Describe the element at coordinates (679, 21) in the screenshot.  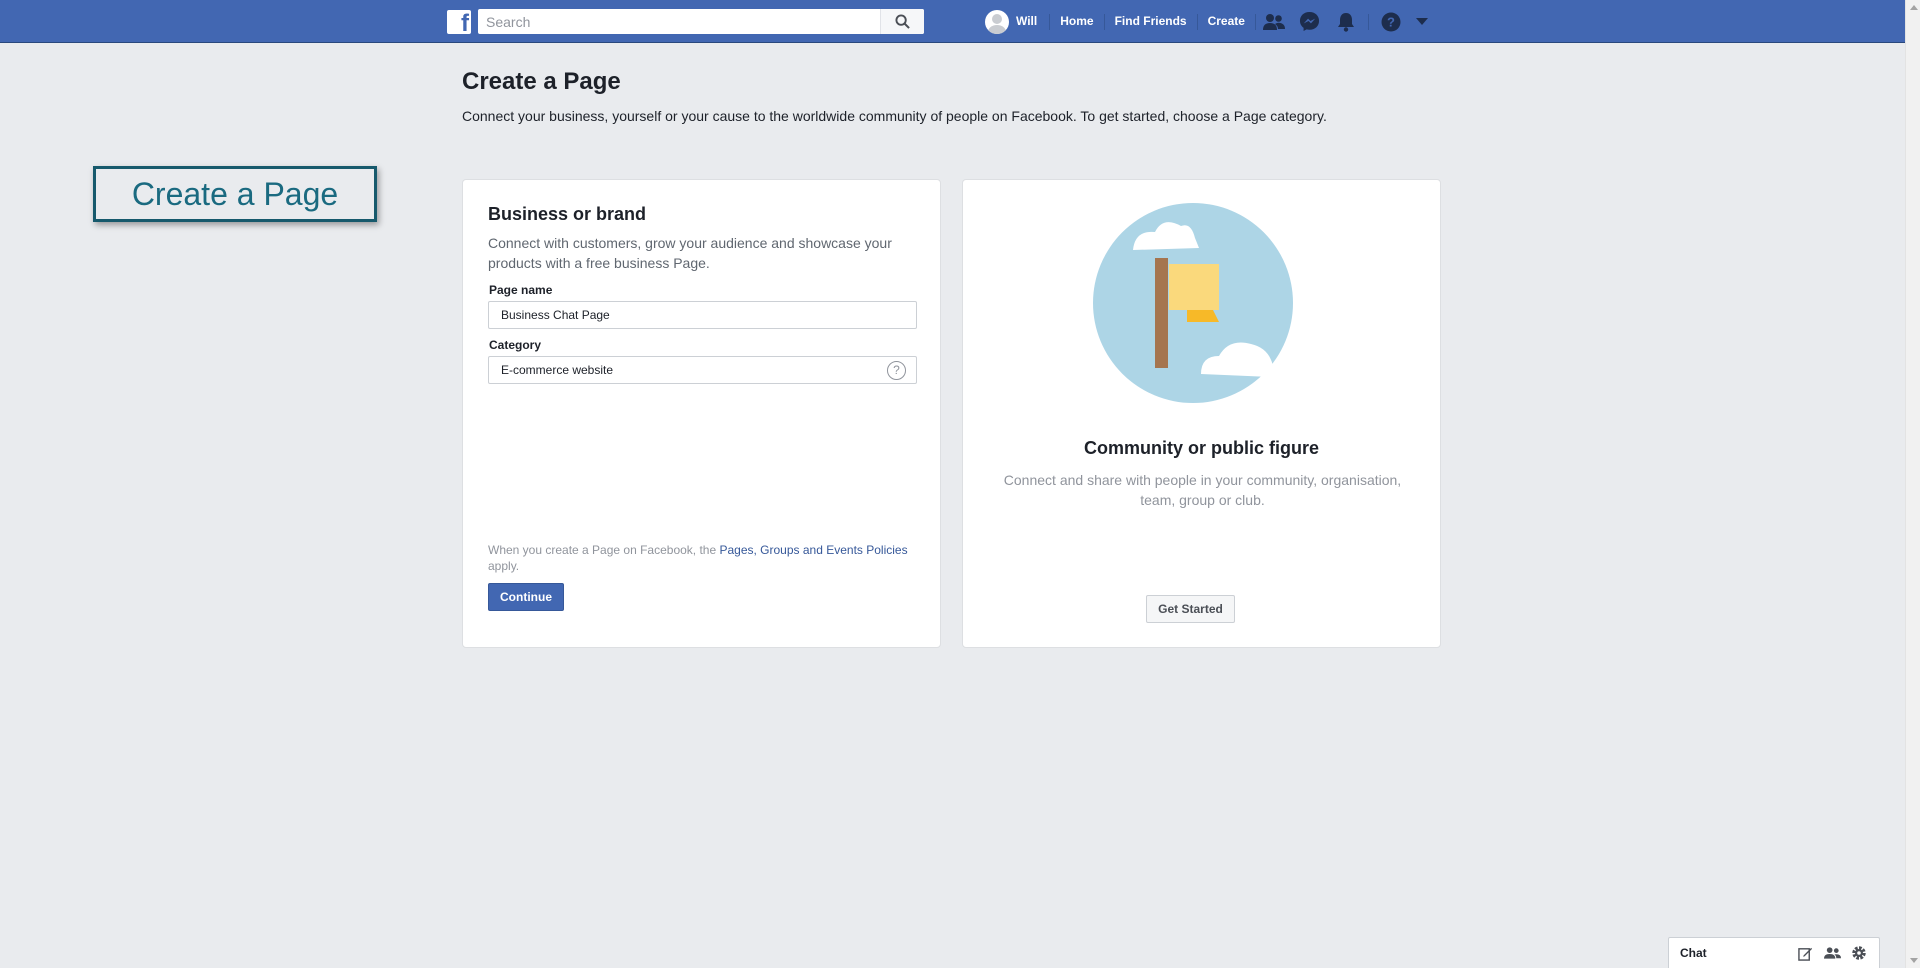
I see `search-input` at that location.